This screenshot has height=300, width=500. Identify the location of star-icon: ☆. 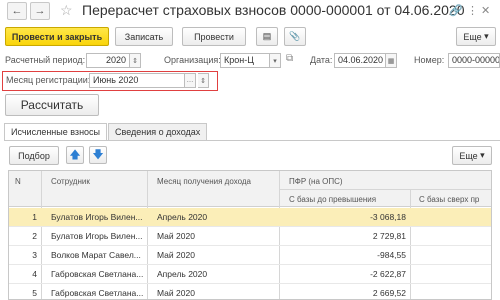
(66, 10).